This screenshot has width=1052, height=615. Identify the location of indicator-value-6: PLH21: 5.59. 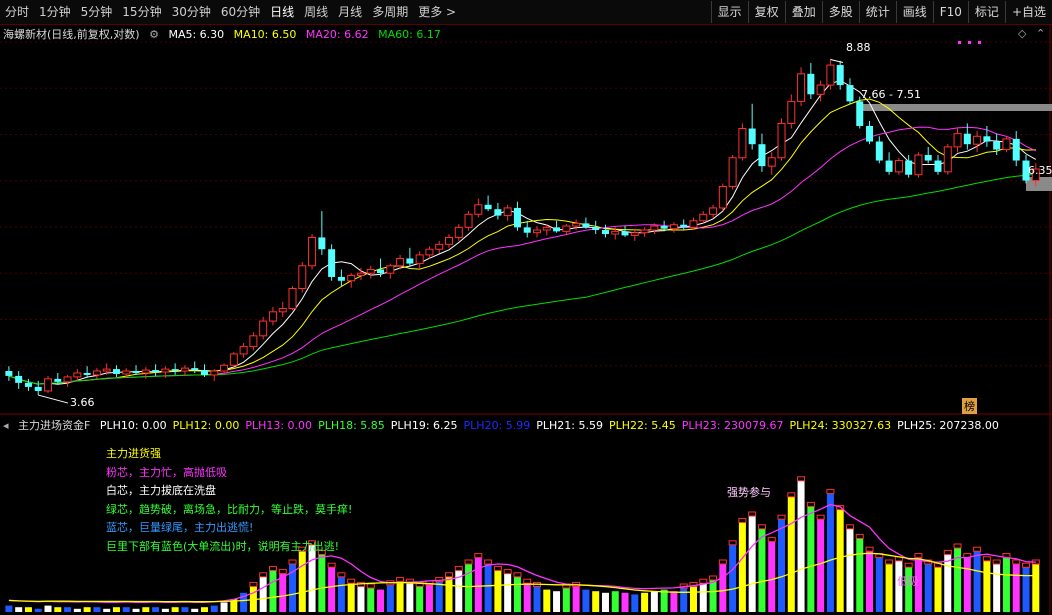
(569, 425).